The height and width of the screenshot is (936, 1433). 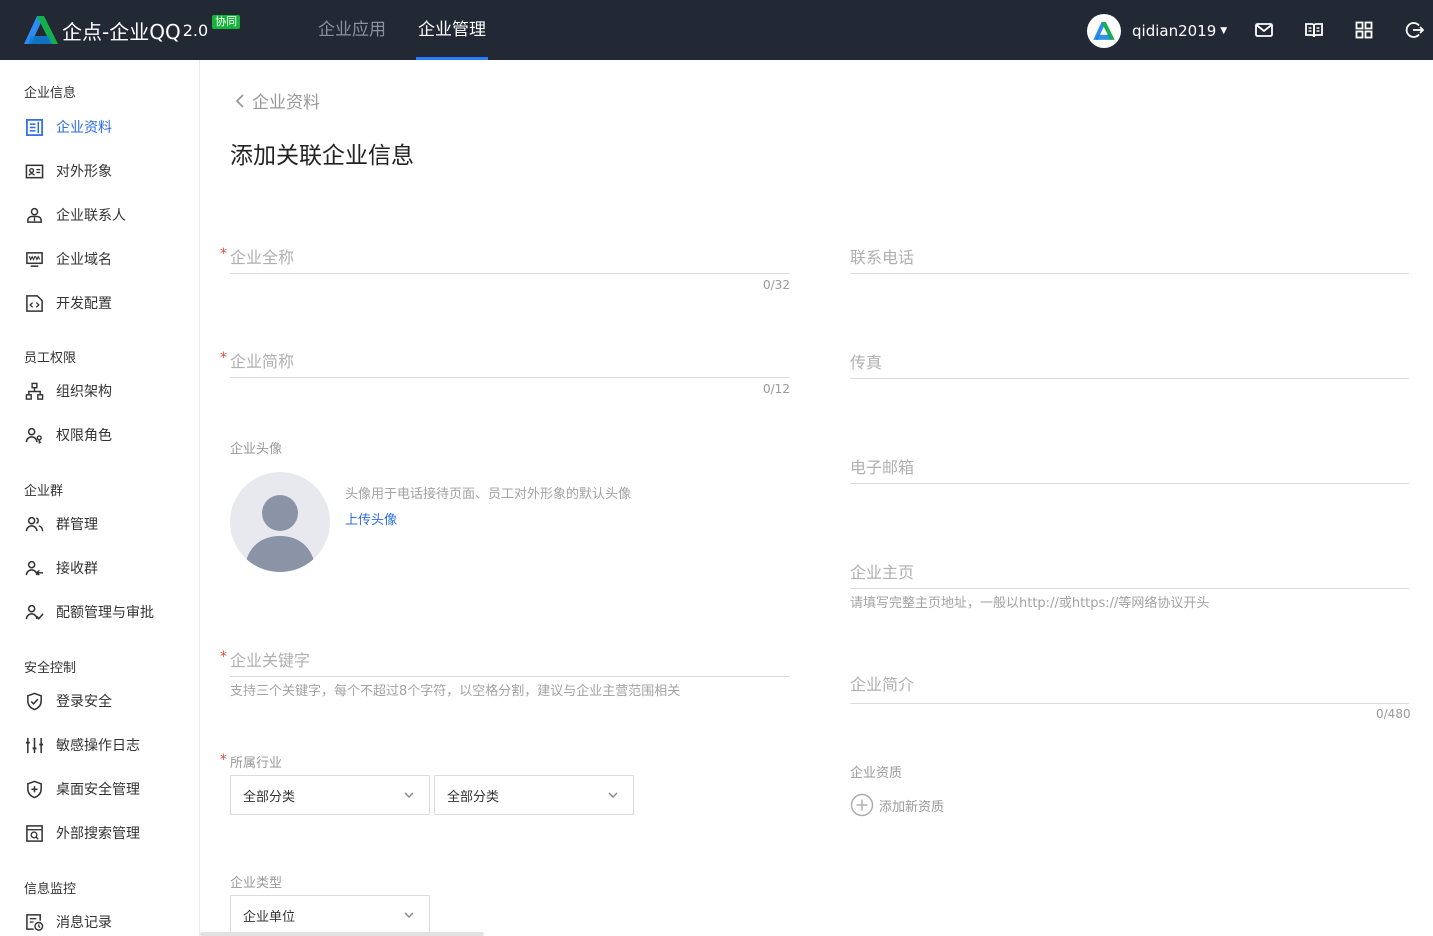 What do you see at coordinates (1129, 273) in the screenshot?
I see `phone-underline` at bounding box center [1129, 273].